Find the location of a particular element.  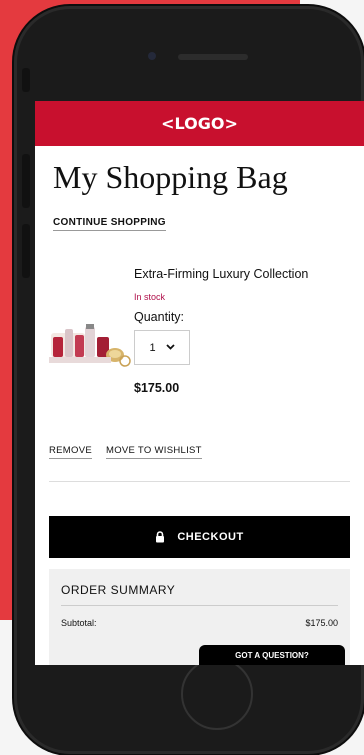

logo-text: <LOGO> is located at coordinates (199, 123).